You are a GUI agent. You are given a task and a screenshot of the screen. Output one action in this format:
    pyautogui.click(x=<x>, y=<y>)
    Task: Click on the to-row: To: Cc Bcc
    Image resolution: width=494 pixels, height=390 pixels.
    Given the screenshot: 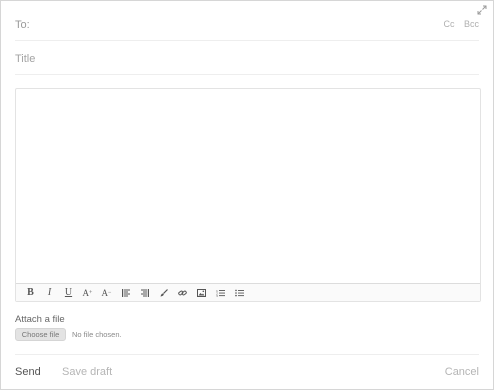 What is the action you would take?
    pyautogui.click(x=247, y=24)
    